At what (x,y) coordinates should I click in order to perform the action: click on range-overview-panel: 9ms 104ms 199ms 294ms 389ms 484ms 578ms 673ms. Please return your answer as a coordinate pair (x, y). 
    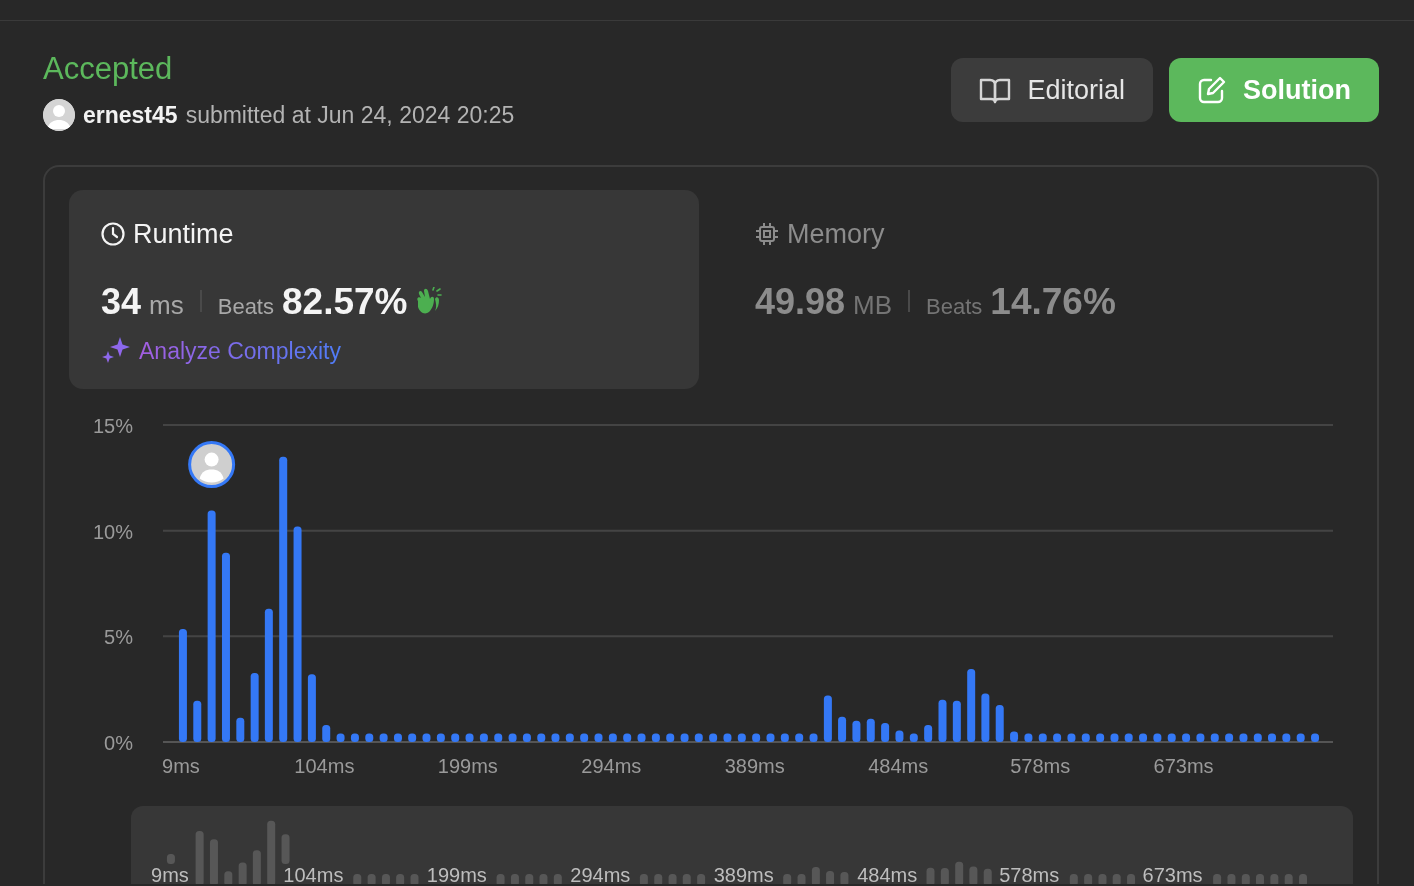
    Looking at the image, I should click on (742, 845).